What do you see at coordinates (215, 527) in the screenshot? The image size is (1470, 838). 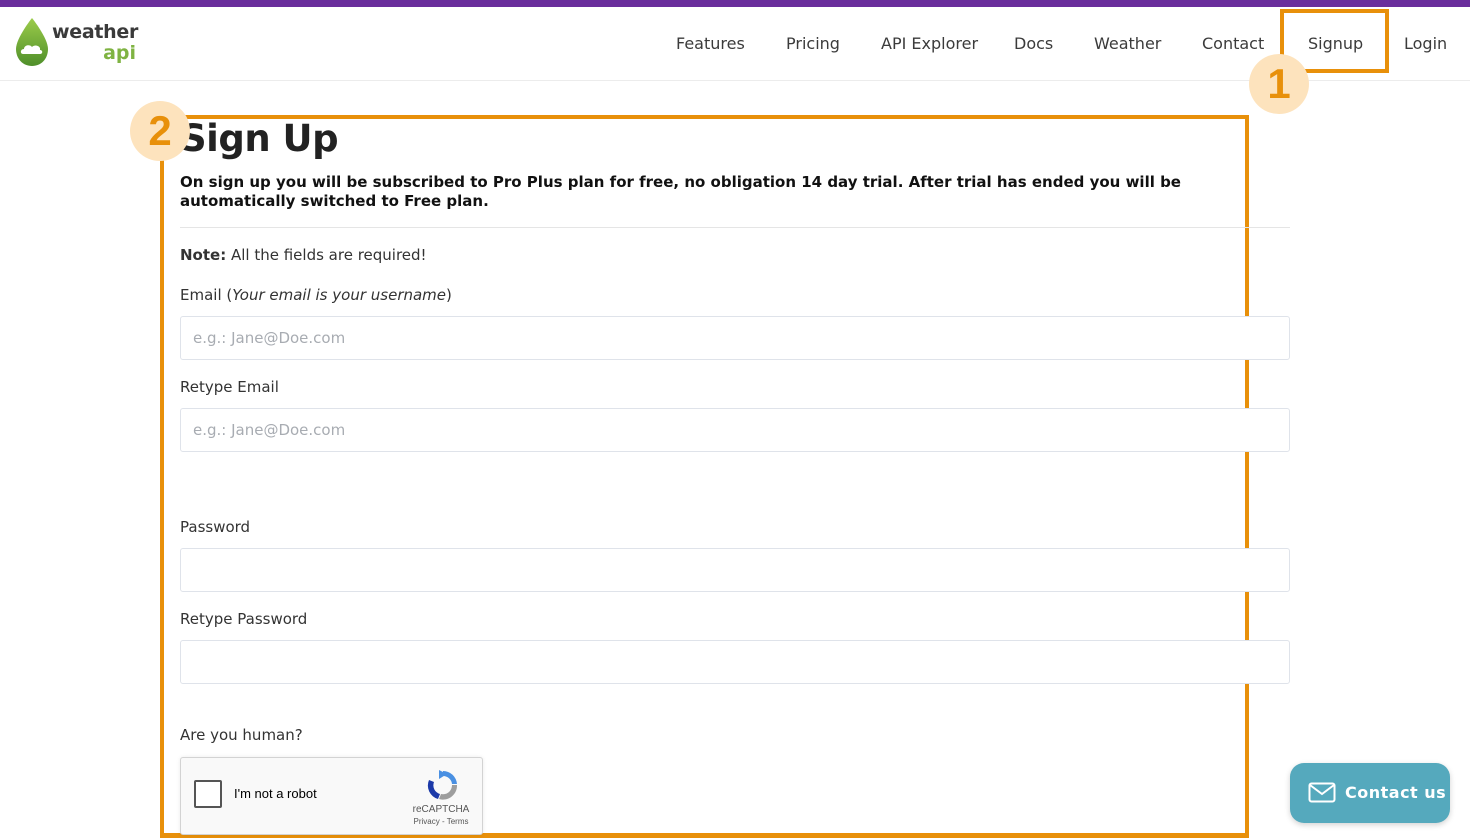 I see `password-label: Password` at bounding box center [215, 527].